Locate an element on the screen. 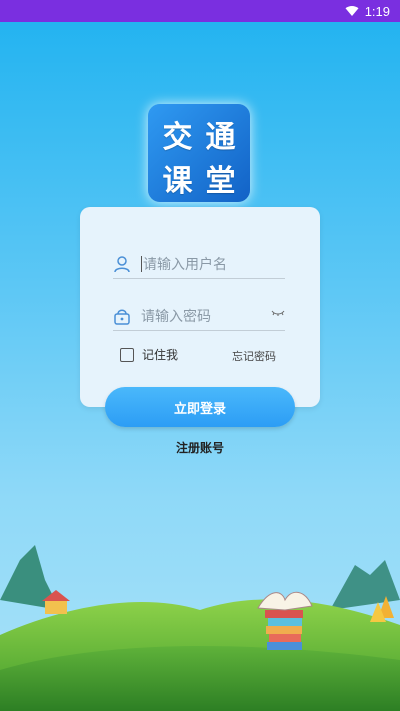 Image resolution: width=400 pixels, height=711 pixels. login-button: 立即登录 is located at coordinates (200, 407).